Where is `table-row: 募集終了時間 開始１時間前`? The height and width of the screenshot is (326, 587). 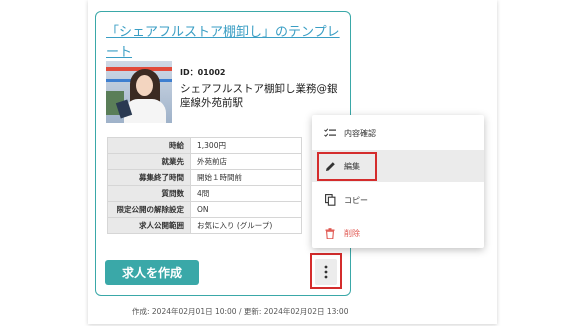 table-row: 募集終了時間 開始１時間前 is located at coordinates (204, 177).